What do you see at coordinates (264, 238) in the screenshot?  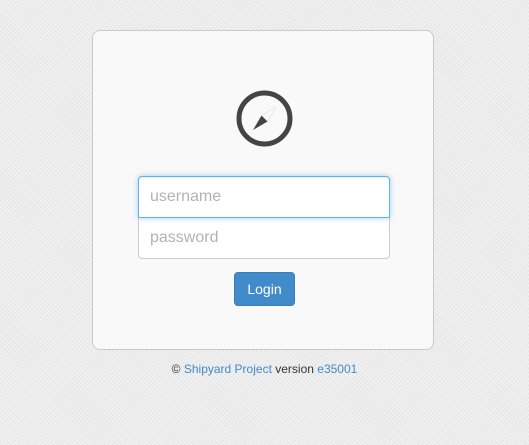 I see `password-input` at bounding box center [264, 238].